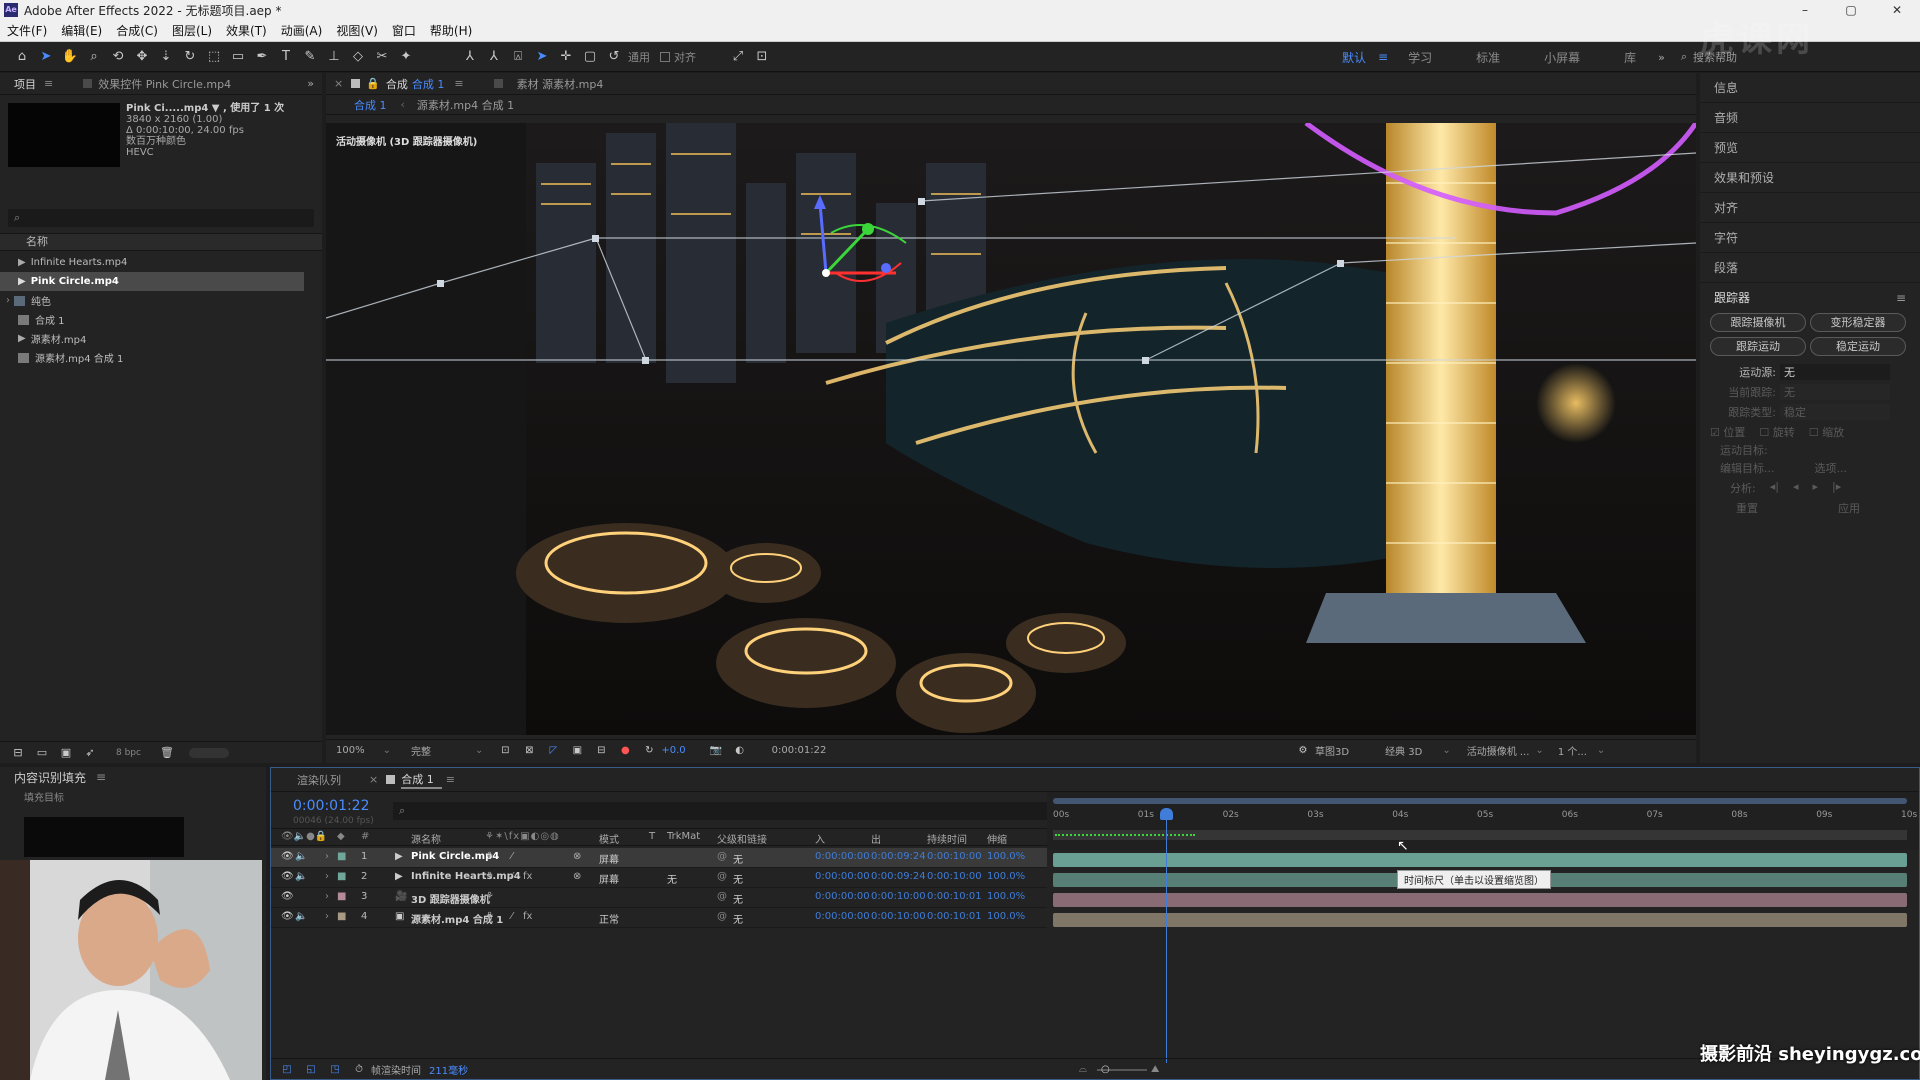  I want to click on axis-local-icon: ⅄, so click(470, 57).